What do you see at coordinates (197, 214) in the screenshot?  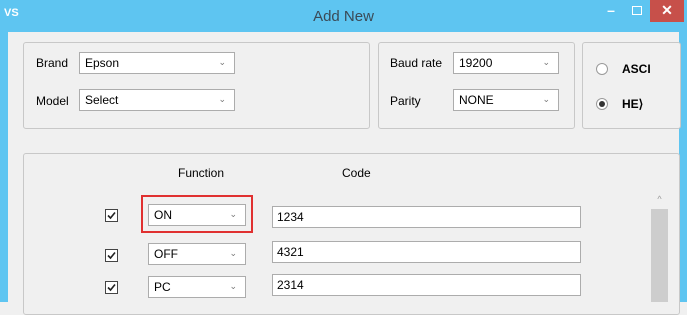 I see `highlight-box` at bounding box center [197, 214].